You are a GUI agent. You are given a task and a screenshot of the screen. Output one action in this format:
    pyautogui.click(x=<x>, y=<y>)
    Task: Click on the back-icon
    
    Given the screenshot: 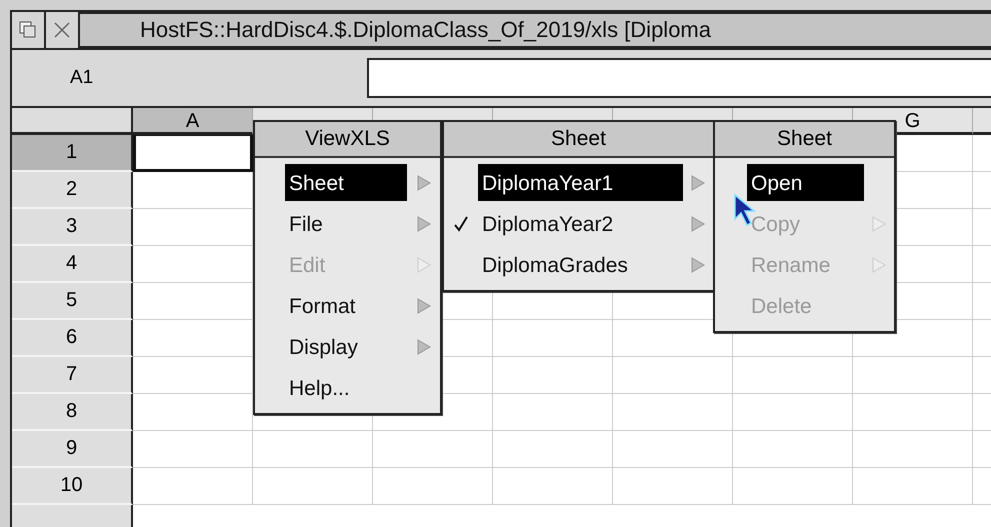 What is the action you would take?
    pyautogui.click(x=29, y=30)
    